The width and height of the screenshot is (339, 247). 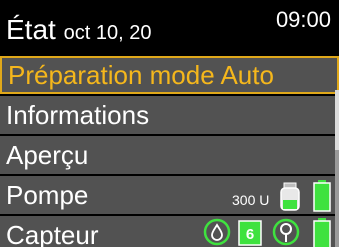 What do you see at coordinates (322, 198) in the screenshot?
I see `pump-battery-icon` at bounding box center [322, 198].